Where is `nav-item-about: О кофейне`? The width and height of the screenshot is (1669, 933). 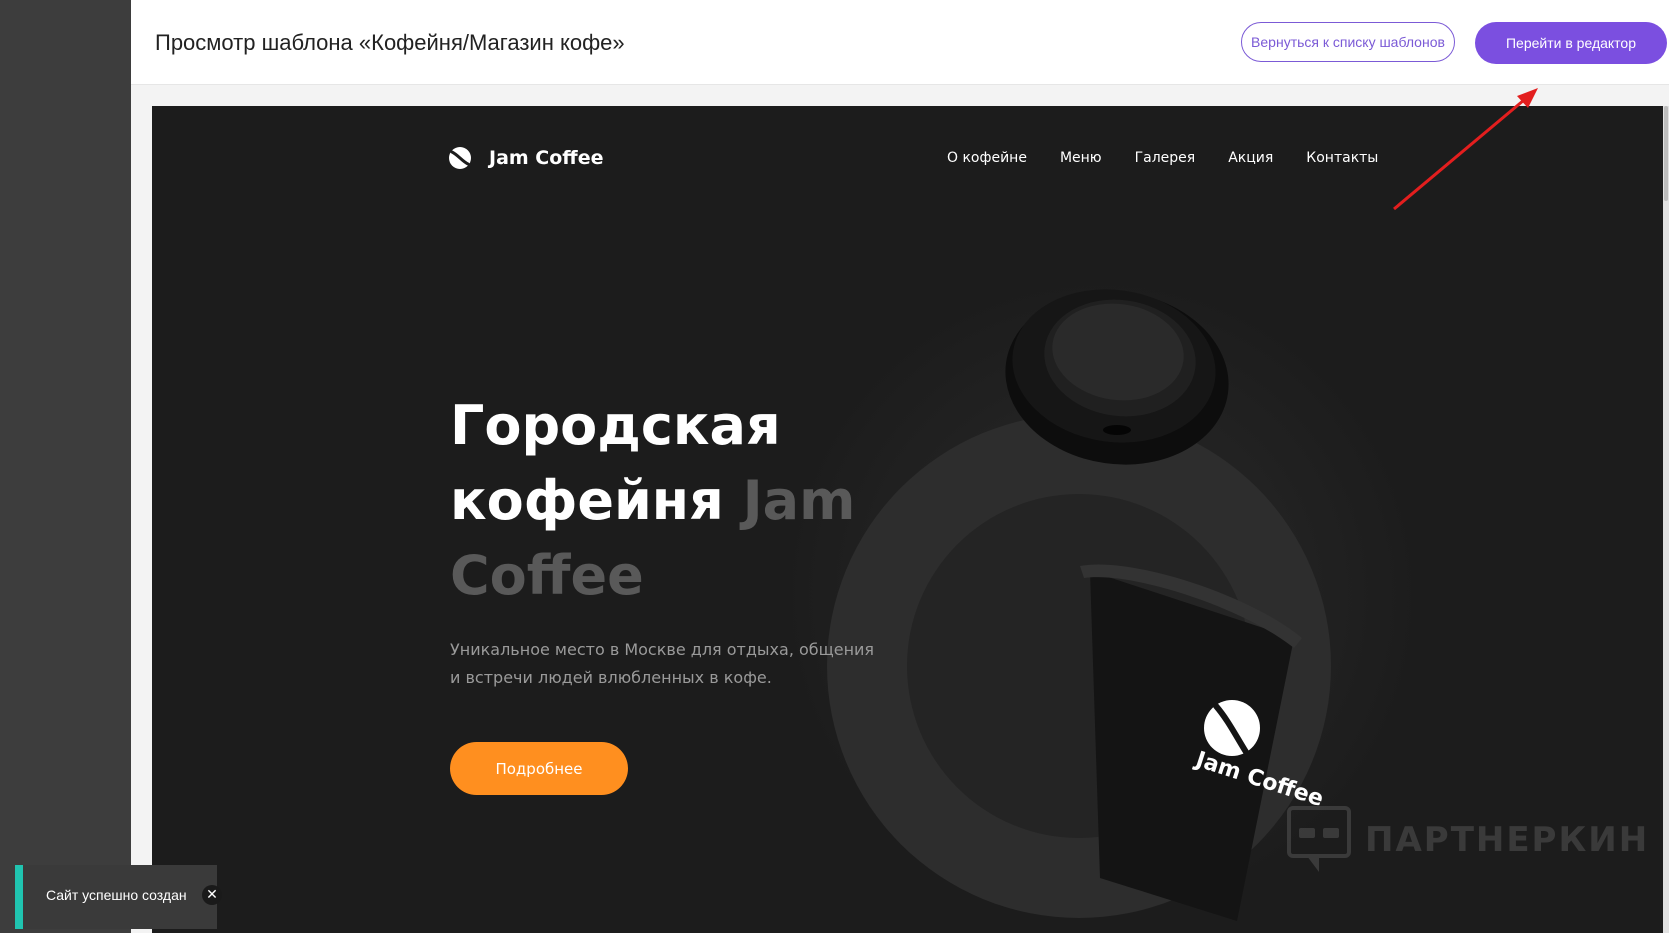 nav-item-about: О кофейне is located at coordinates (987, 158).